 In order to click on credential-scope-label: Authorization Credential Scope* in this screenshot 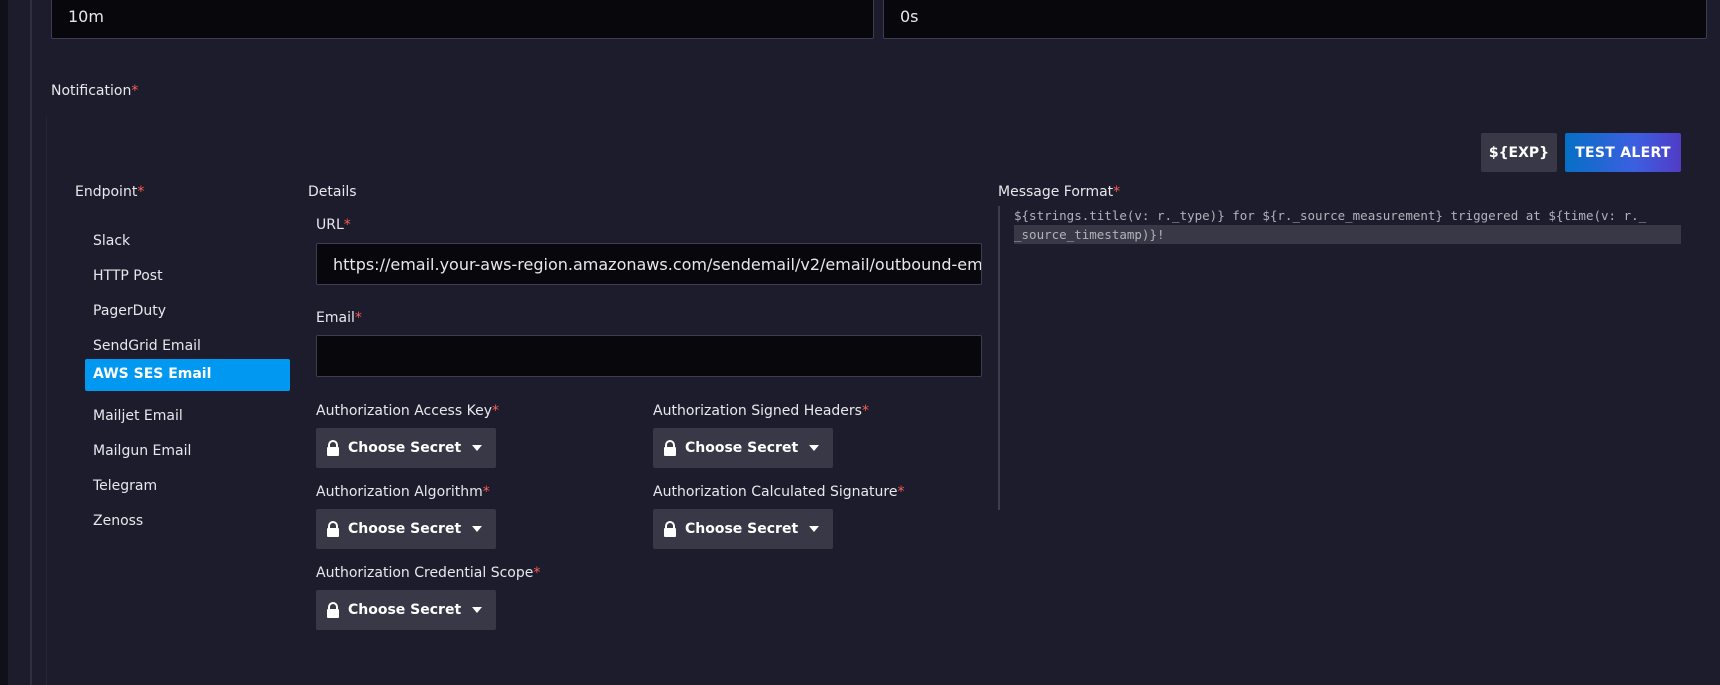, I will do `click(428, 573)`.